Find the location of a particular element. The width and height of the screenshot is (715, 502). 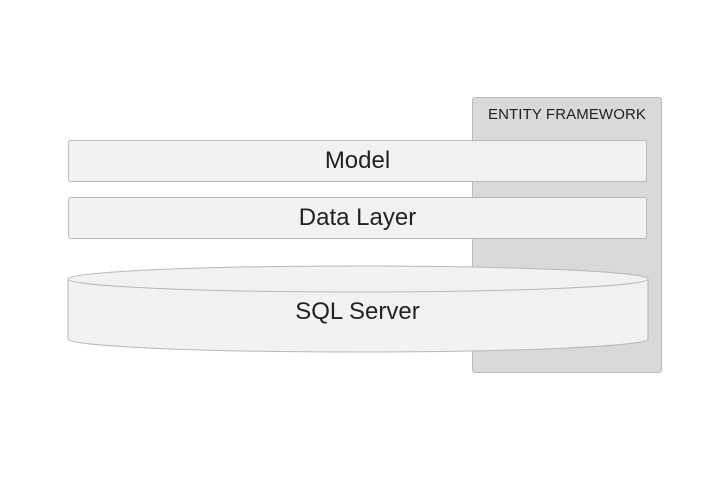

sql-server-cylinder is located at coordinates (358, 309).